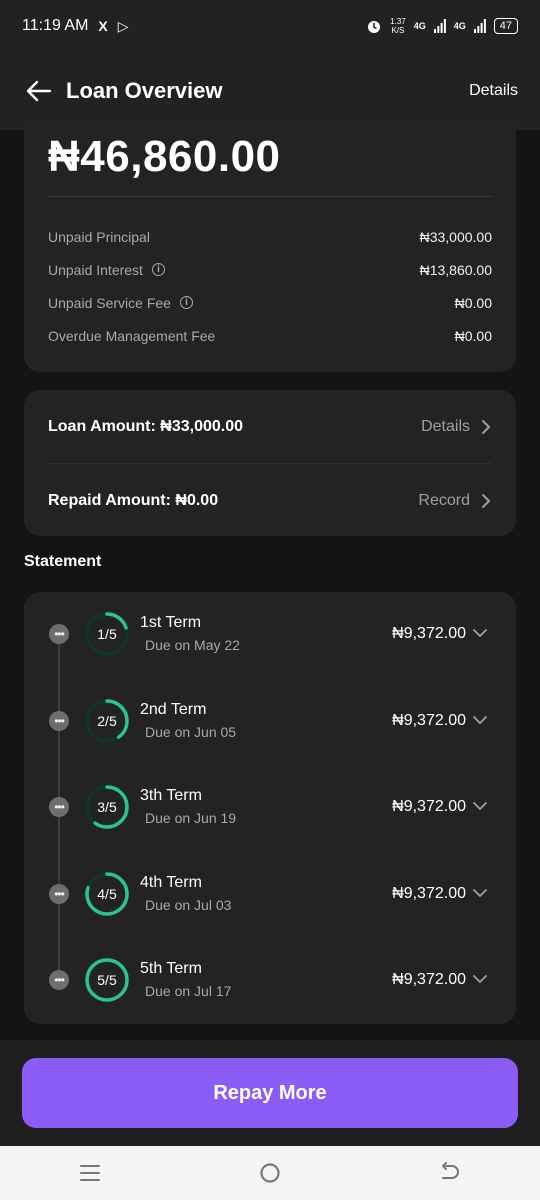  I want to click on term-row: ••• 4/5 4th Term Due on Jul 03 ₦9,372.00, so click(270, 895).